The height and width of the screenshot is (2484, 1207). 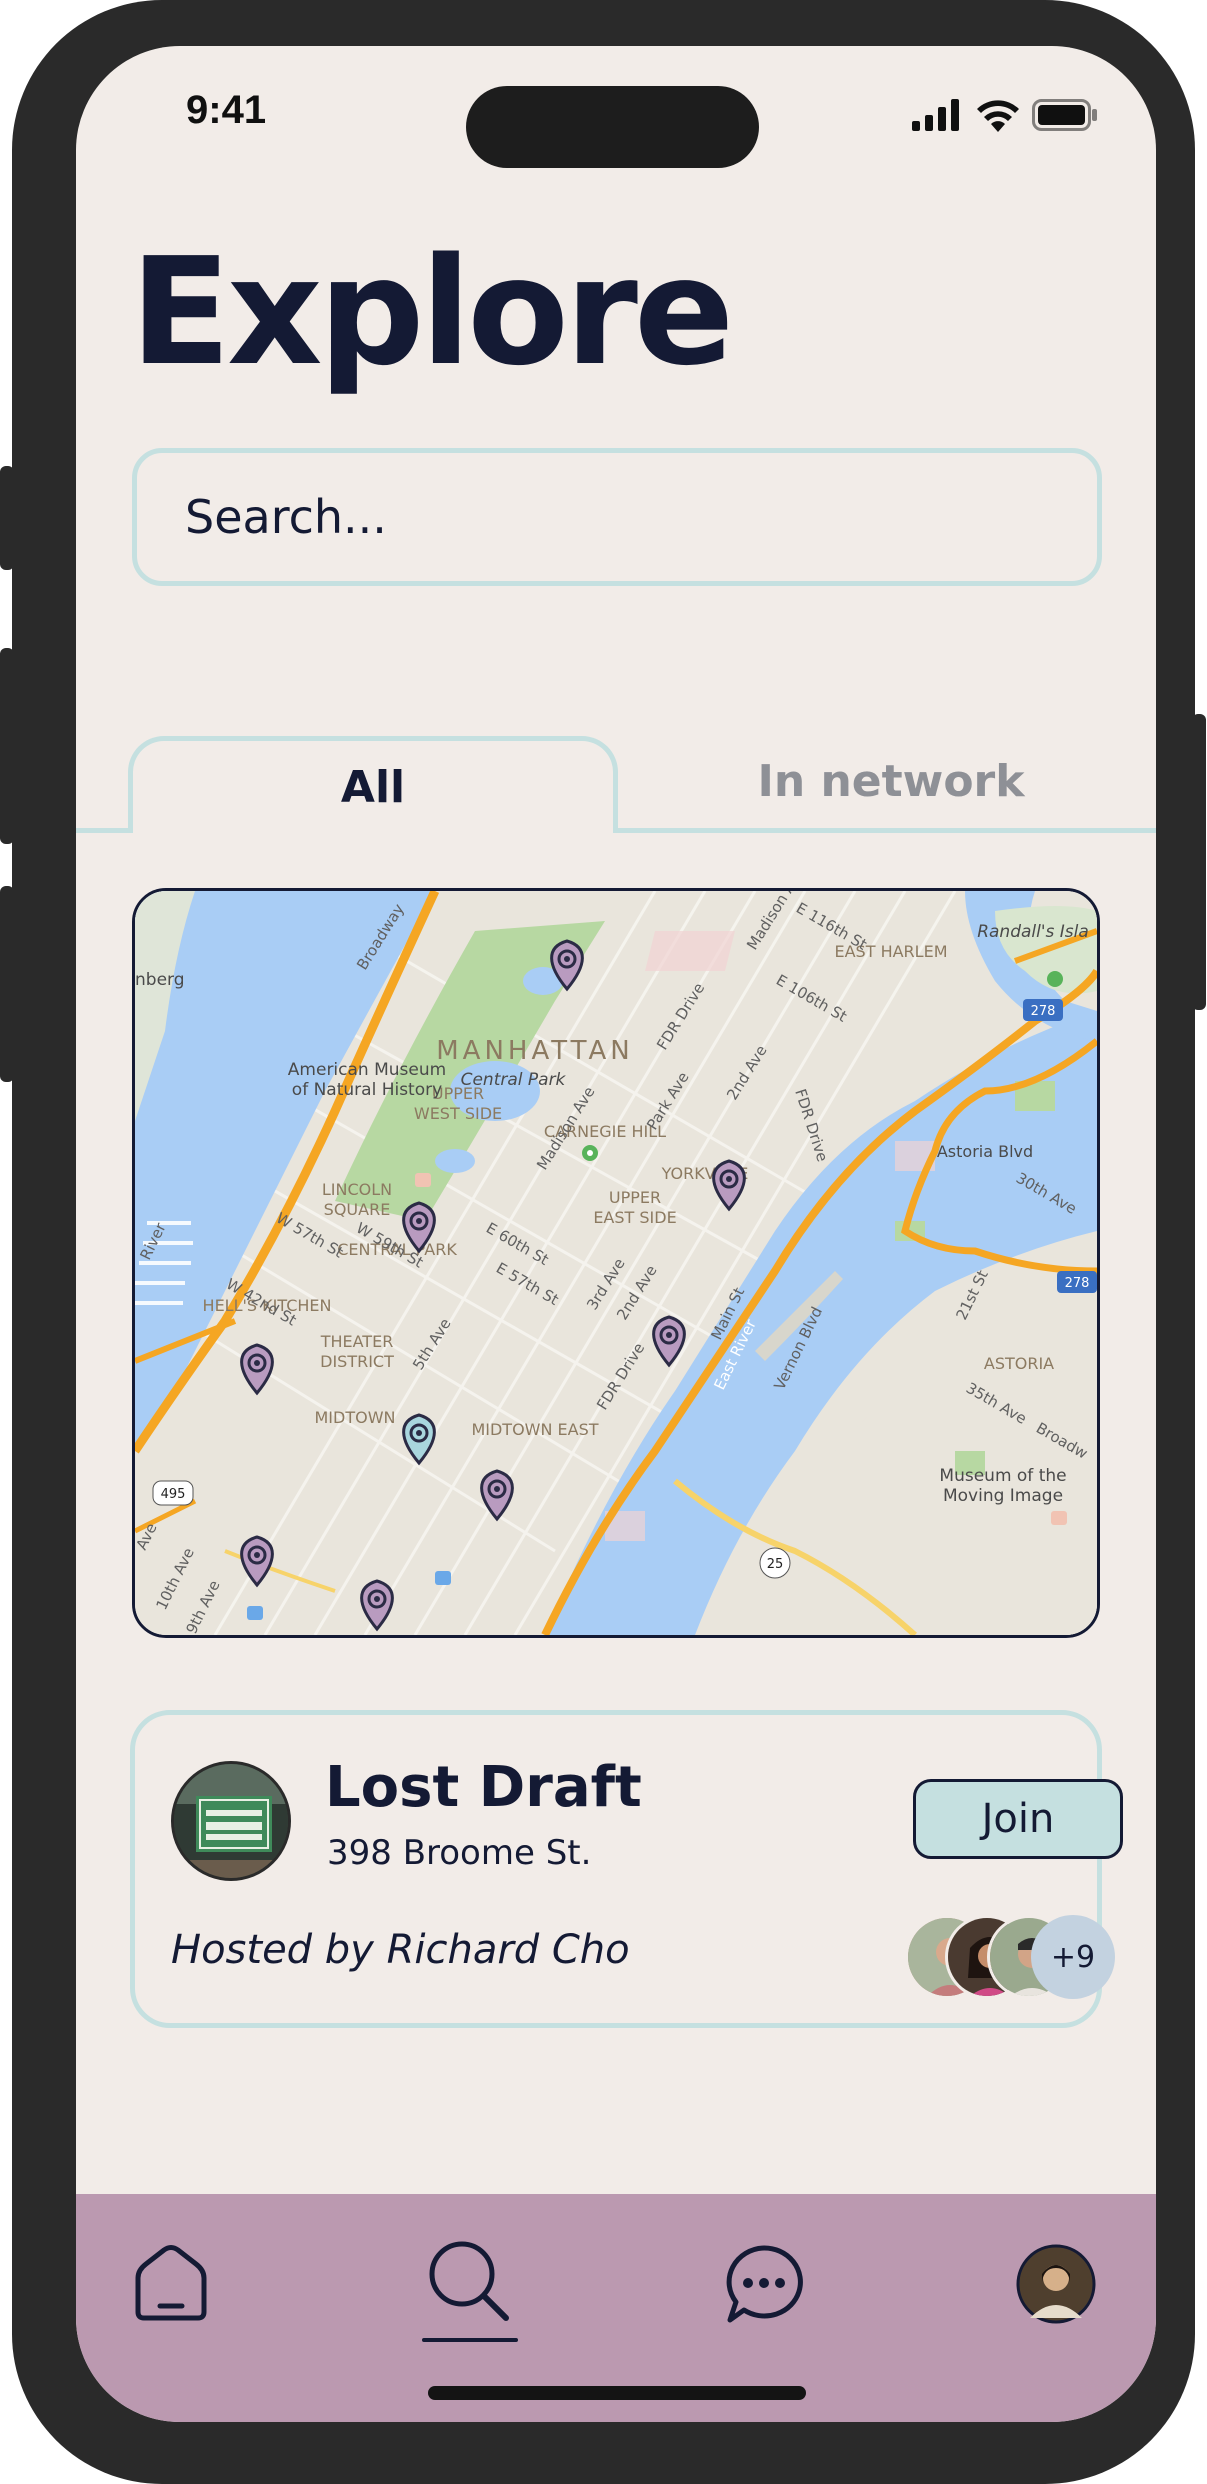 What do you see at coordinates (7, 518) in the screenshot?
I see `mute-switch` at bounding box center [7, 518].